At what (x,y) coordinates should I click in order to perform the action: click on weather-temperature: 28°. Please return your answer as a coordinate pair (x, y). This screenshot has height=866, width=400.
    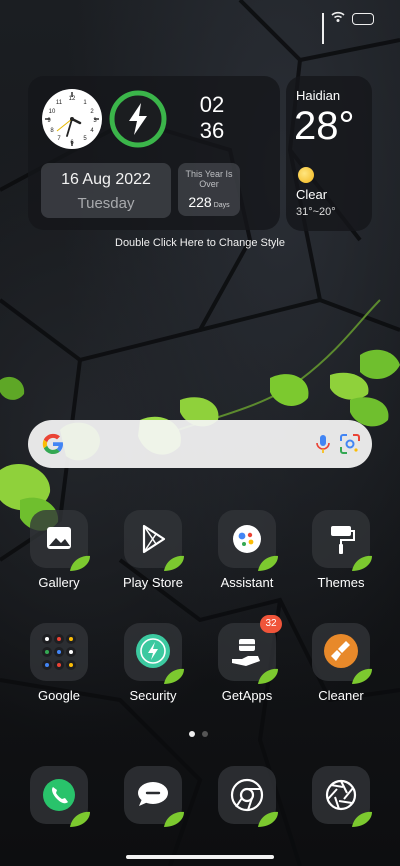
    Looking at the image, I should click on (324, 126).